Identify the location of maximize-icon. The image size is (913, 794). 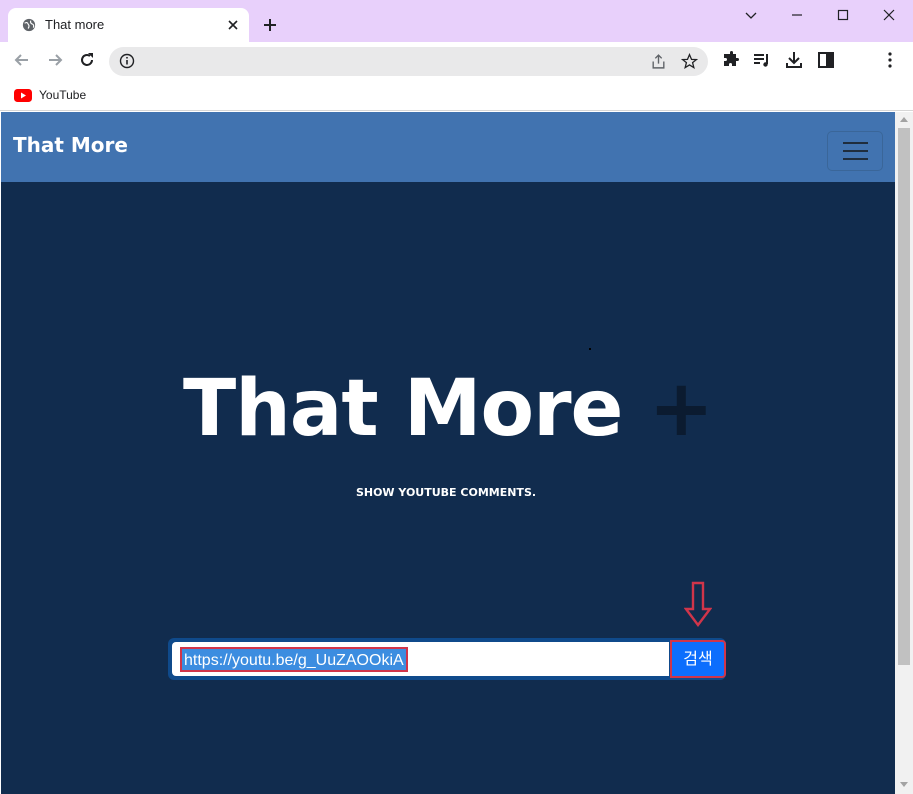
(843, 15).